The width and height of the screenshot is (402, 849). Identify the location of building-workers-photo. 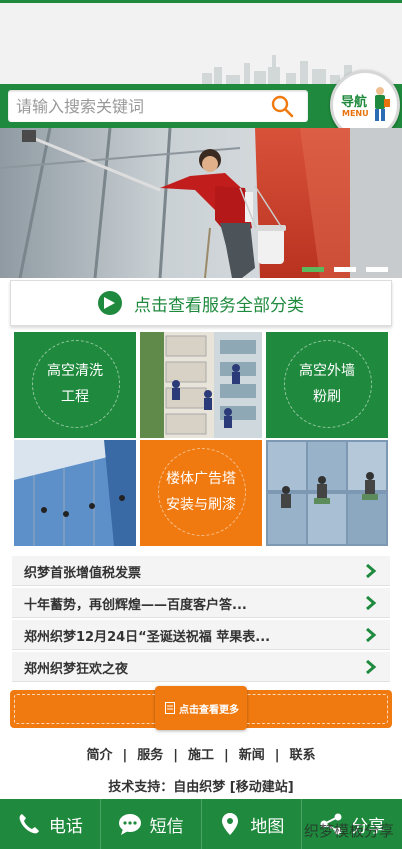
(201, 385).